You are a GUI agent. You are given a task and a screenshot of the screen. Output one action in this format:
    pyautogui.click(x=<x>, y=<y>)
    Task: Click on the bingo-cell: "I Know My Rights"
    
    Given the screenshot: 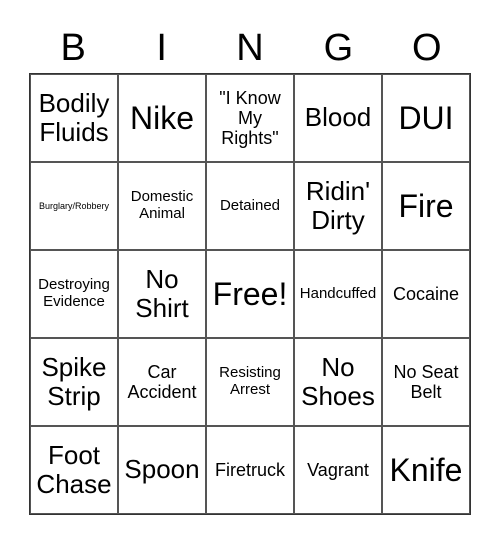 What is the action you would take?
    pyautogui.click(x=250, y=118)
    